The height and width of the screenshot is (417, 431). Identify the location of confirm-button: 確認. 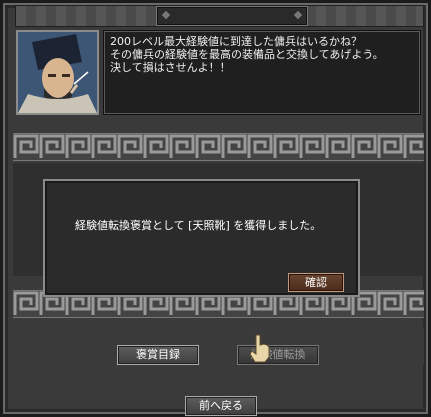
(316, 282).